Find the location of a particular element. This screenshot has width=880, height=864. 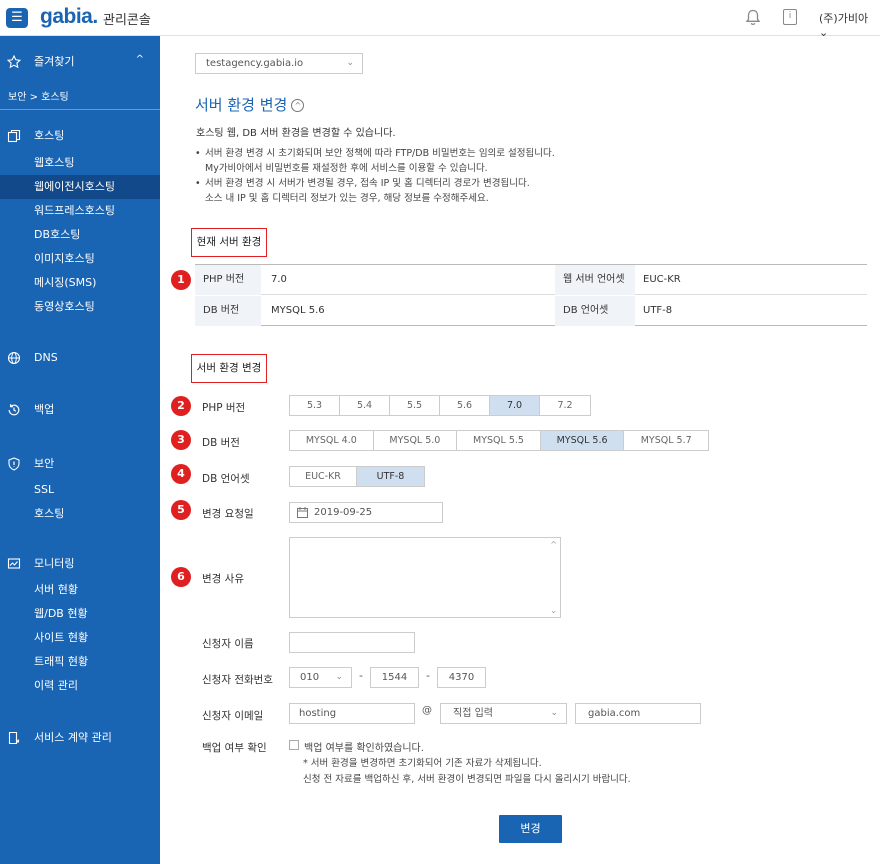

sidebar-subitem: 이력 관리 is located at coordinates (80, 686).